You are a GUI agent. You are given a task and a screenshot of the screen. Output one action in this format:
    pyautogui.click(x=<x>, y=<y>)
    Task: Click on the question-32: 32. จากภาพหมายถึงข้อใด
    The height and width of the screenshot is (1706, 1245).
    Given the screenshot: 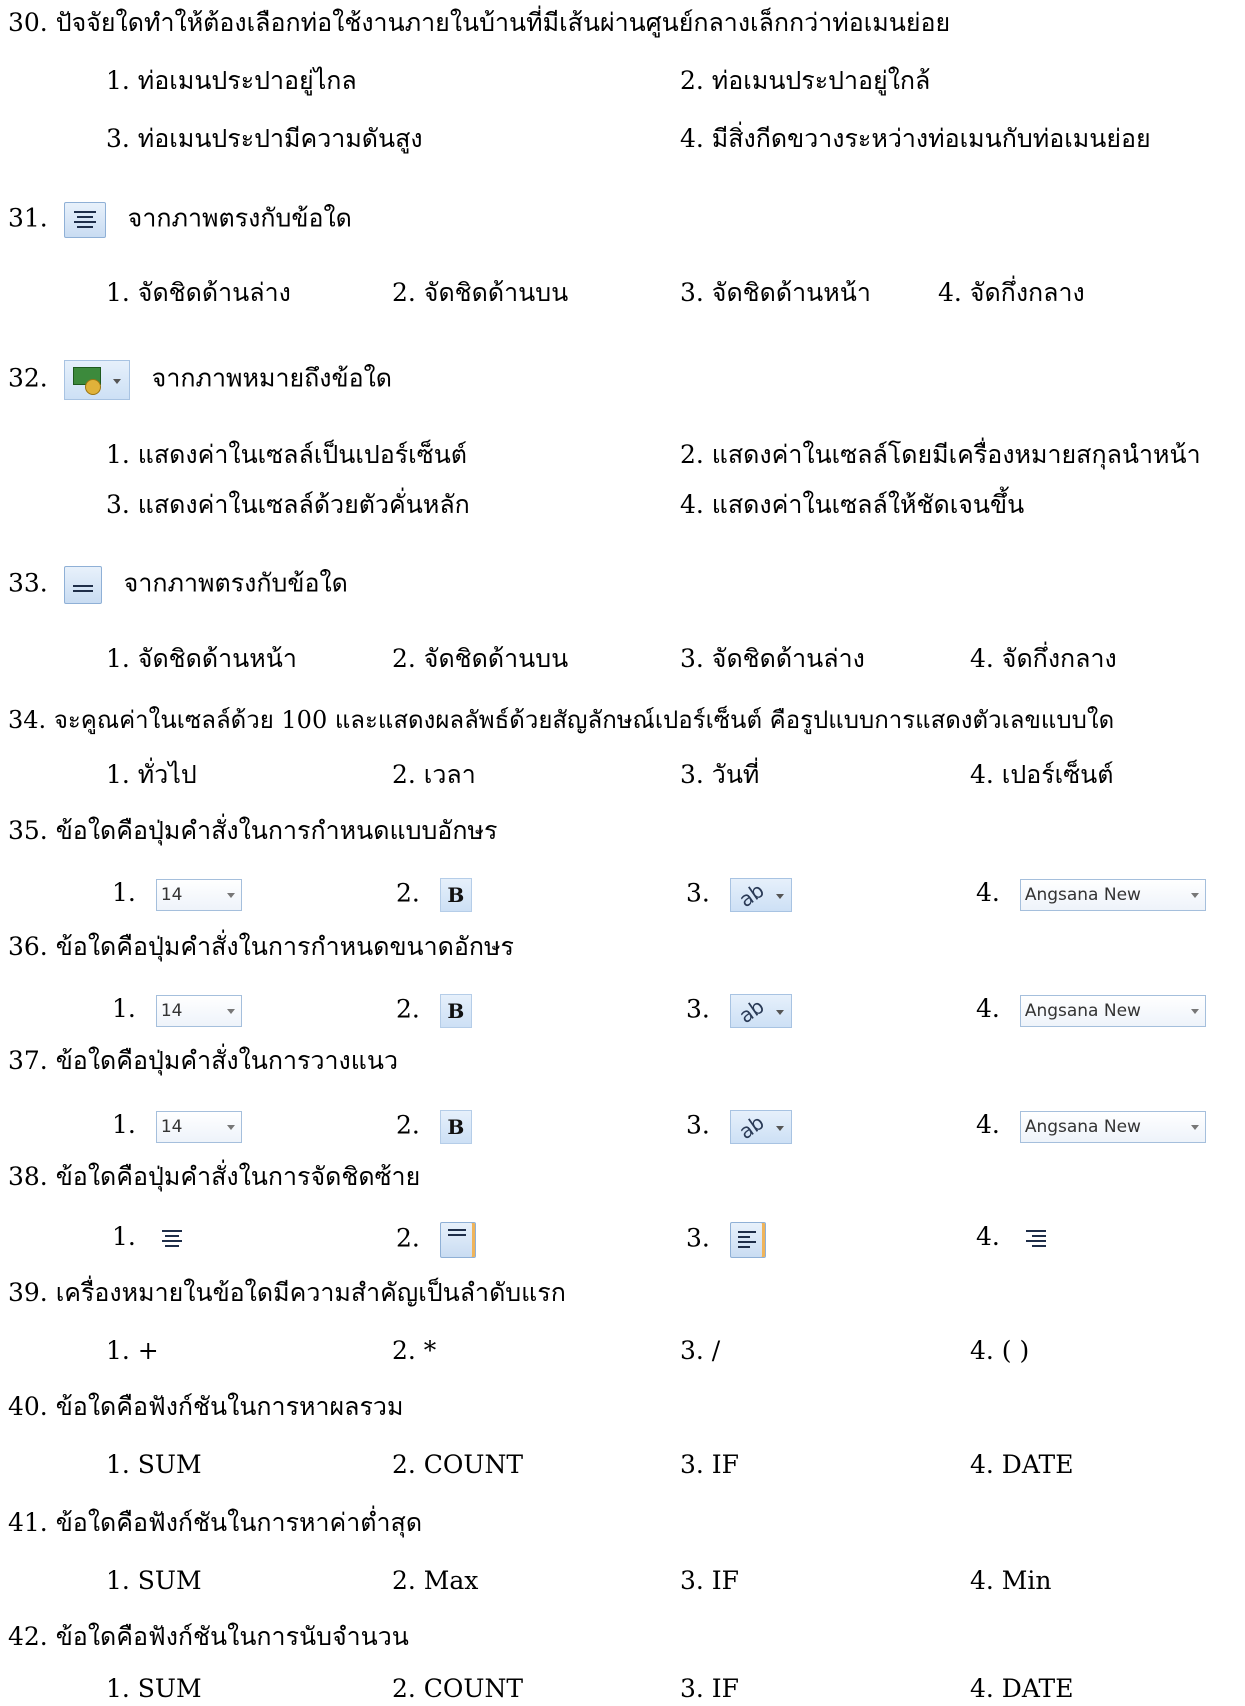 What is the action you would take?
    pyautogui.click(x=200, y=380)
    